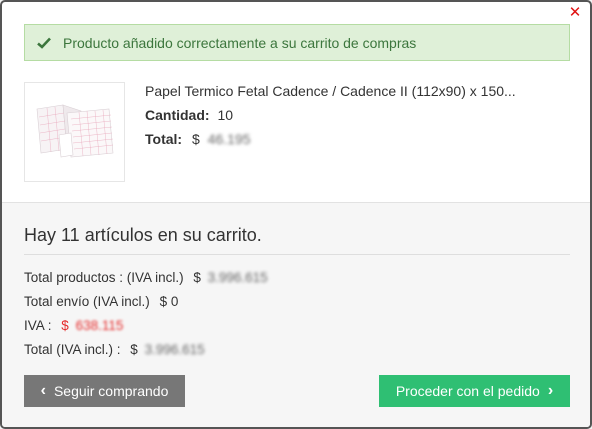 Image resolution: width=592 pixels, height=429 pixels. I want to click on summary-shipping: Total envío (IVA incl.) $ 0, so click(101, 301).